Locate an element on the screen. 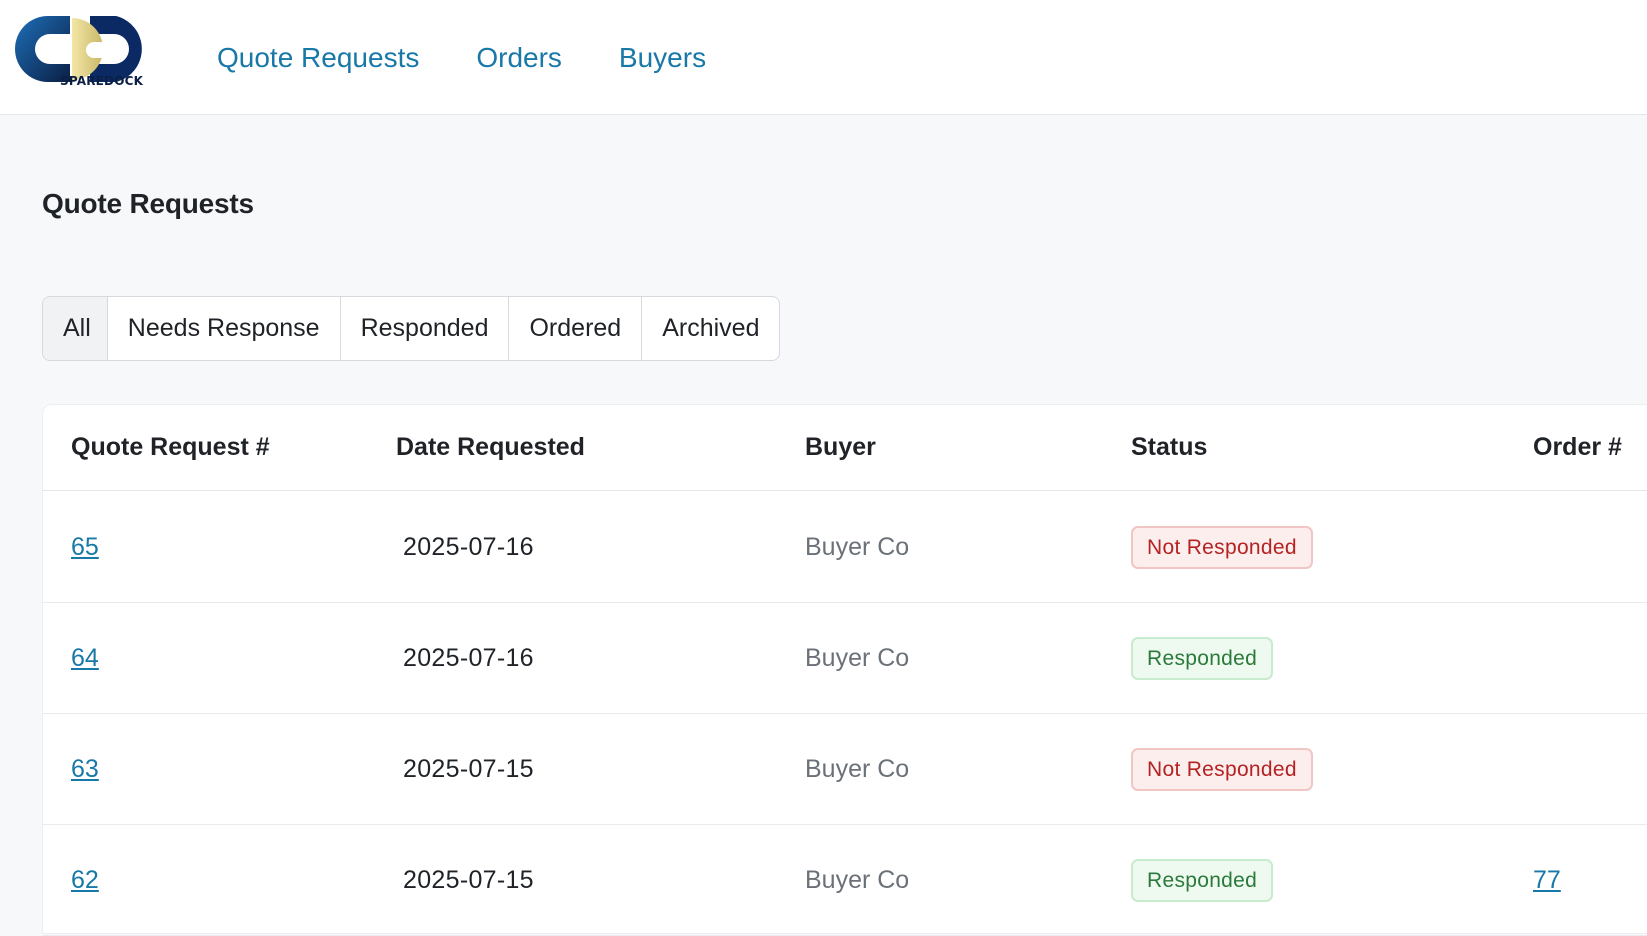 The width and height of the screenshot is (1647, 936). table-row: 63 2025-07-15 Buyer Co Not Responded is located at coordinates (845, 769).